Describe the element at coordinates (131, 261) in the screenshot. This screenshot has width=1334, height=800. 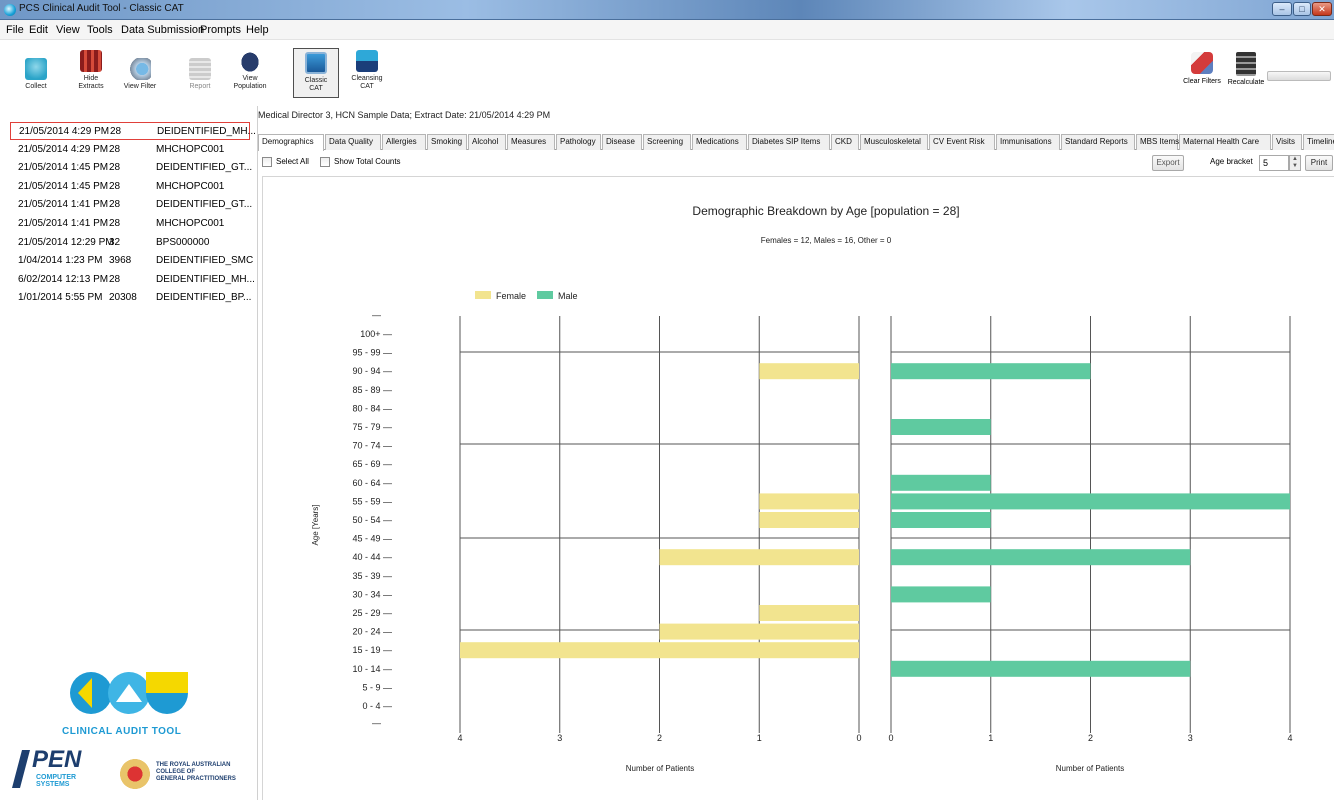
I see `extract-row: 1/04/2014 1:23 PM 3968 DEIDENTIFIED_SMC` at that location.